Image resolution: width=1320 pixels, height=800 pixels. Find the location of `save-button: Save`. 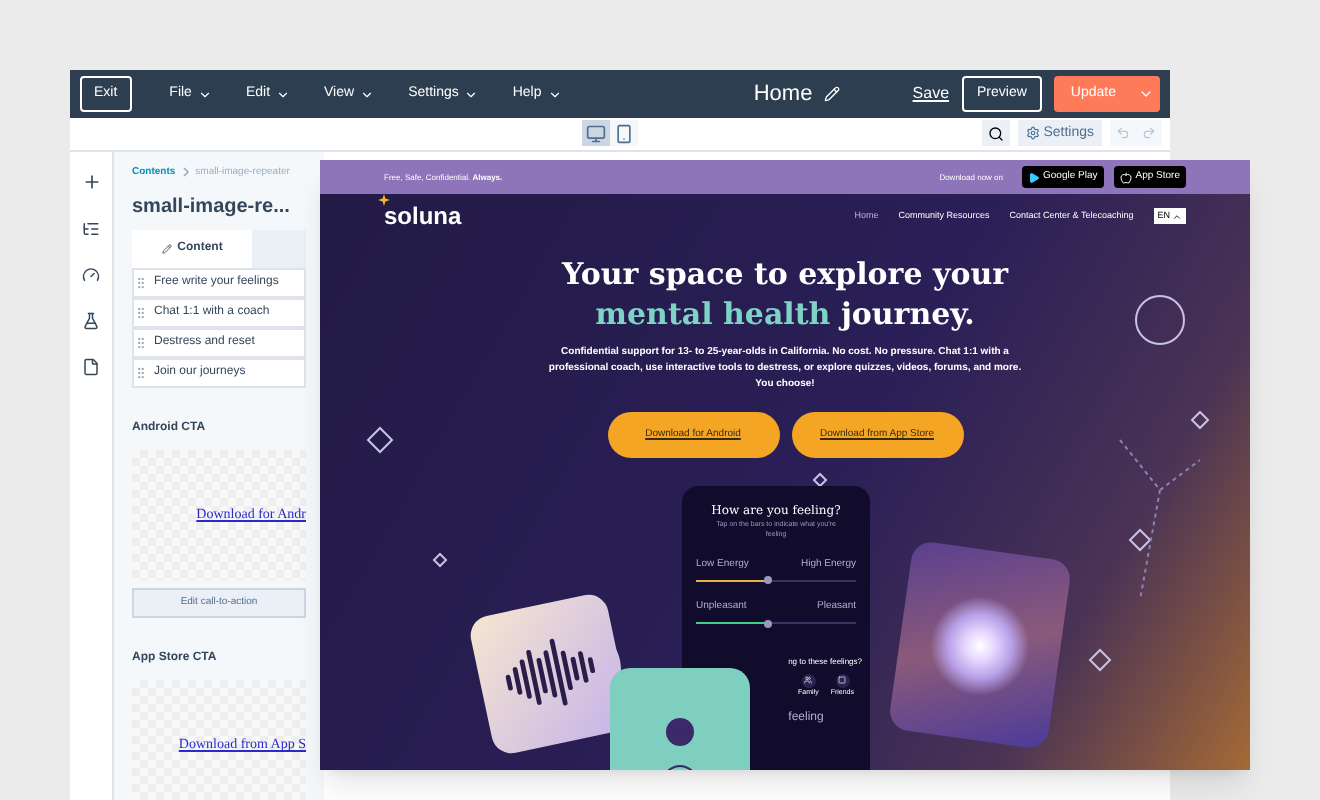

save-button: Save is located at coordinates (931, 94).